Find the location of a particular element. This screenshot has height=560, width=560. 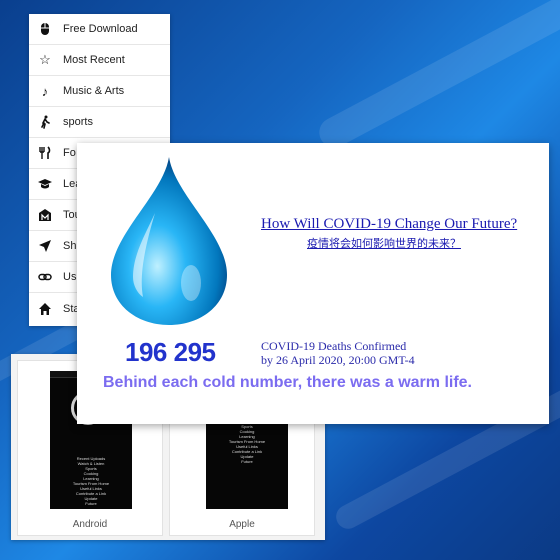

death-count: 196 295 is located at coordinates (170, 352).